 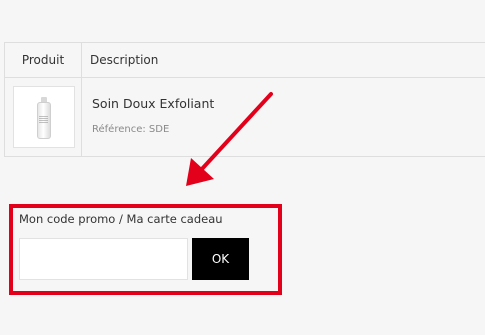 What do you see at coordinates (244, 60) in the screenshot?
I see `table-header-row: Produit Description` at bounding box center [244, 60].